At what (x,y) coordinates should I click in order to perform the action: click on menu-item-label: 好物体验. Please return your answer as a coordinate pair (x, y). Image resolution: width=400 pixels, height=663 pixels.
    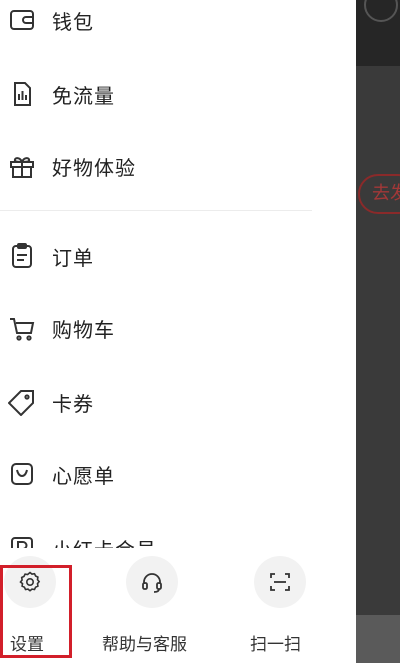
    Looking at the image, I should click on (94, 167).